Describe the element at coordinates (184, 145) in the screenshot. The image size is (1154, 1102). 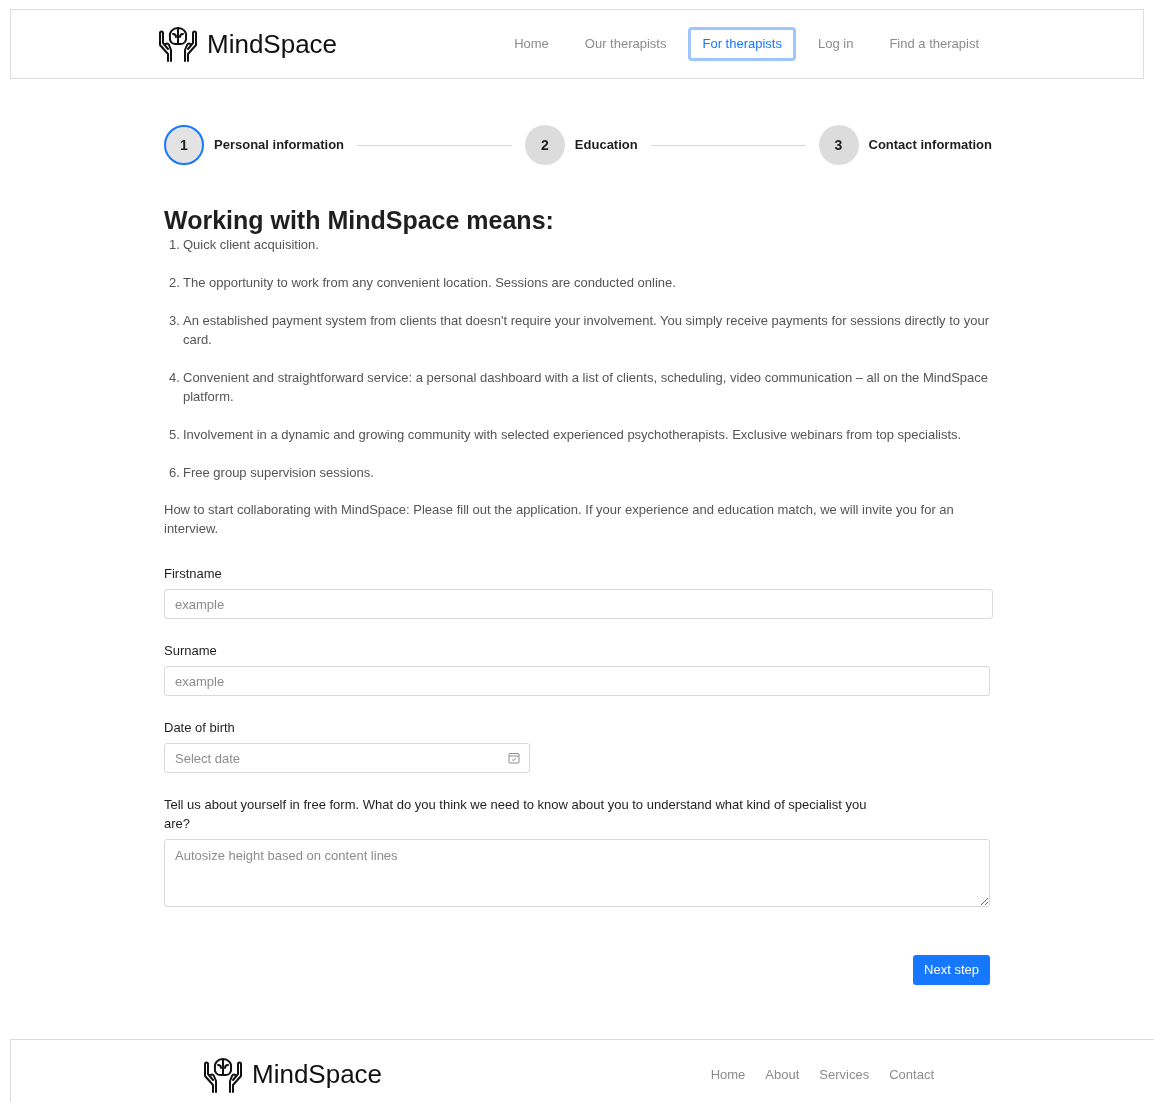
I see `step-number: 1` at that location.